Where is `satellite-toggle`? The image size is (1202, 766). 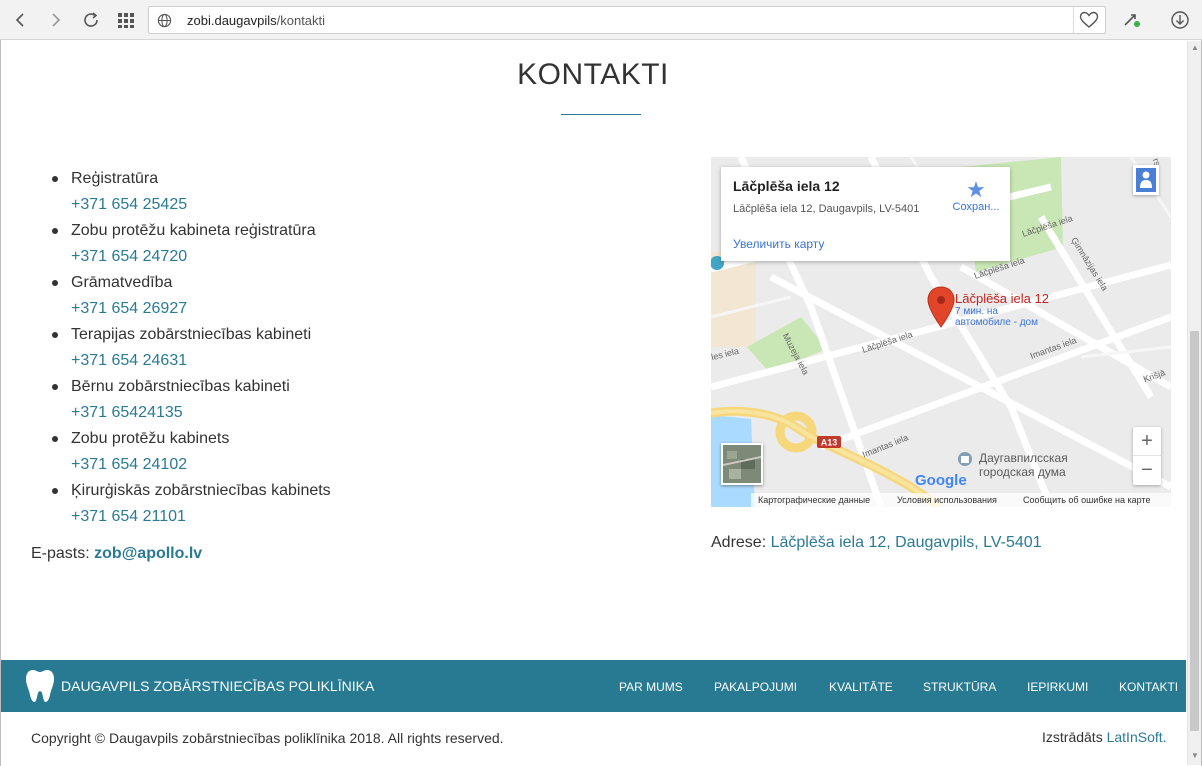
satellite-toggle is located at coordinates (742, 464).